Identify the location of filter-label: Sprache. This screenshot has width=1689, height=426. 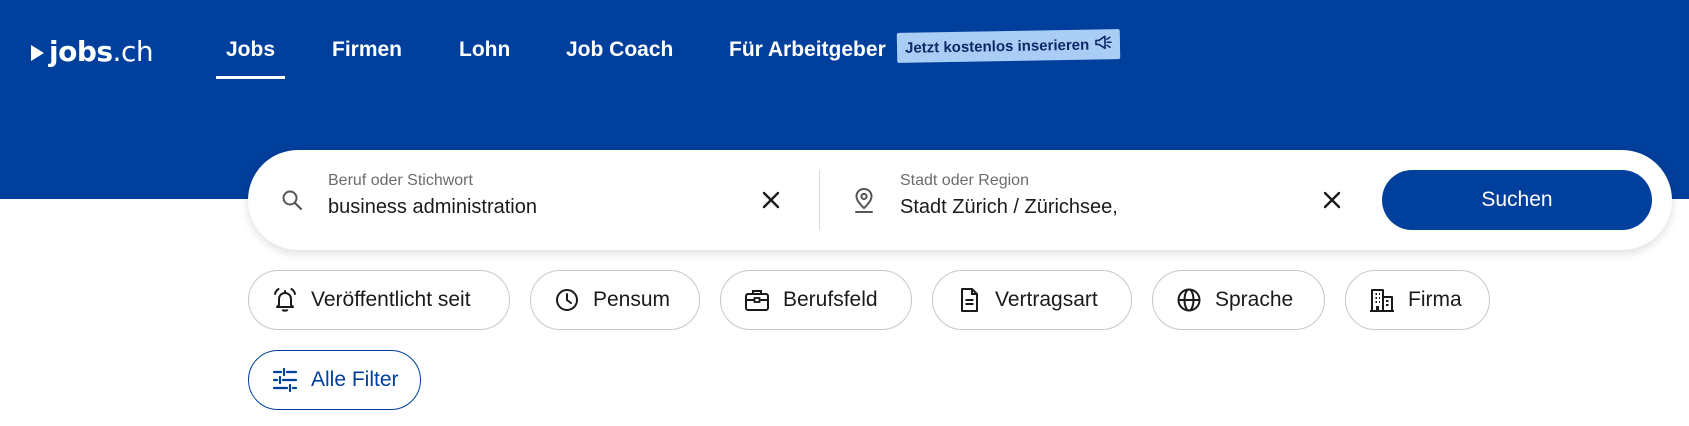
(1254, 299).